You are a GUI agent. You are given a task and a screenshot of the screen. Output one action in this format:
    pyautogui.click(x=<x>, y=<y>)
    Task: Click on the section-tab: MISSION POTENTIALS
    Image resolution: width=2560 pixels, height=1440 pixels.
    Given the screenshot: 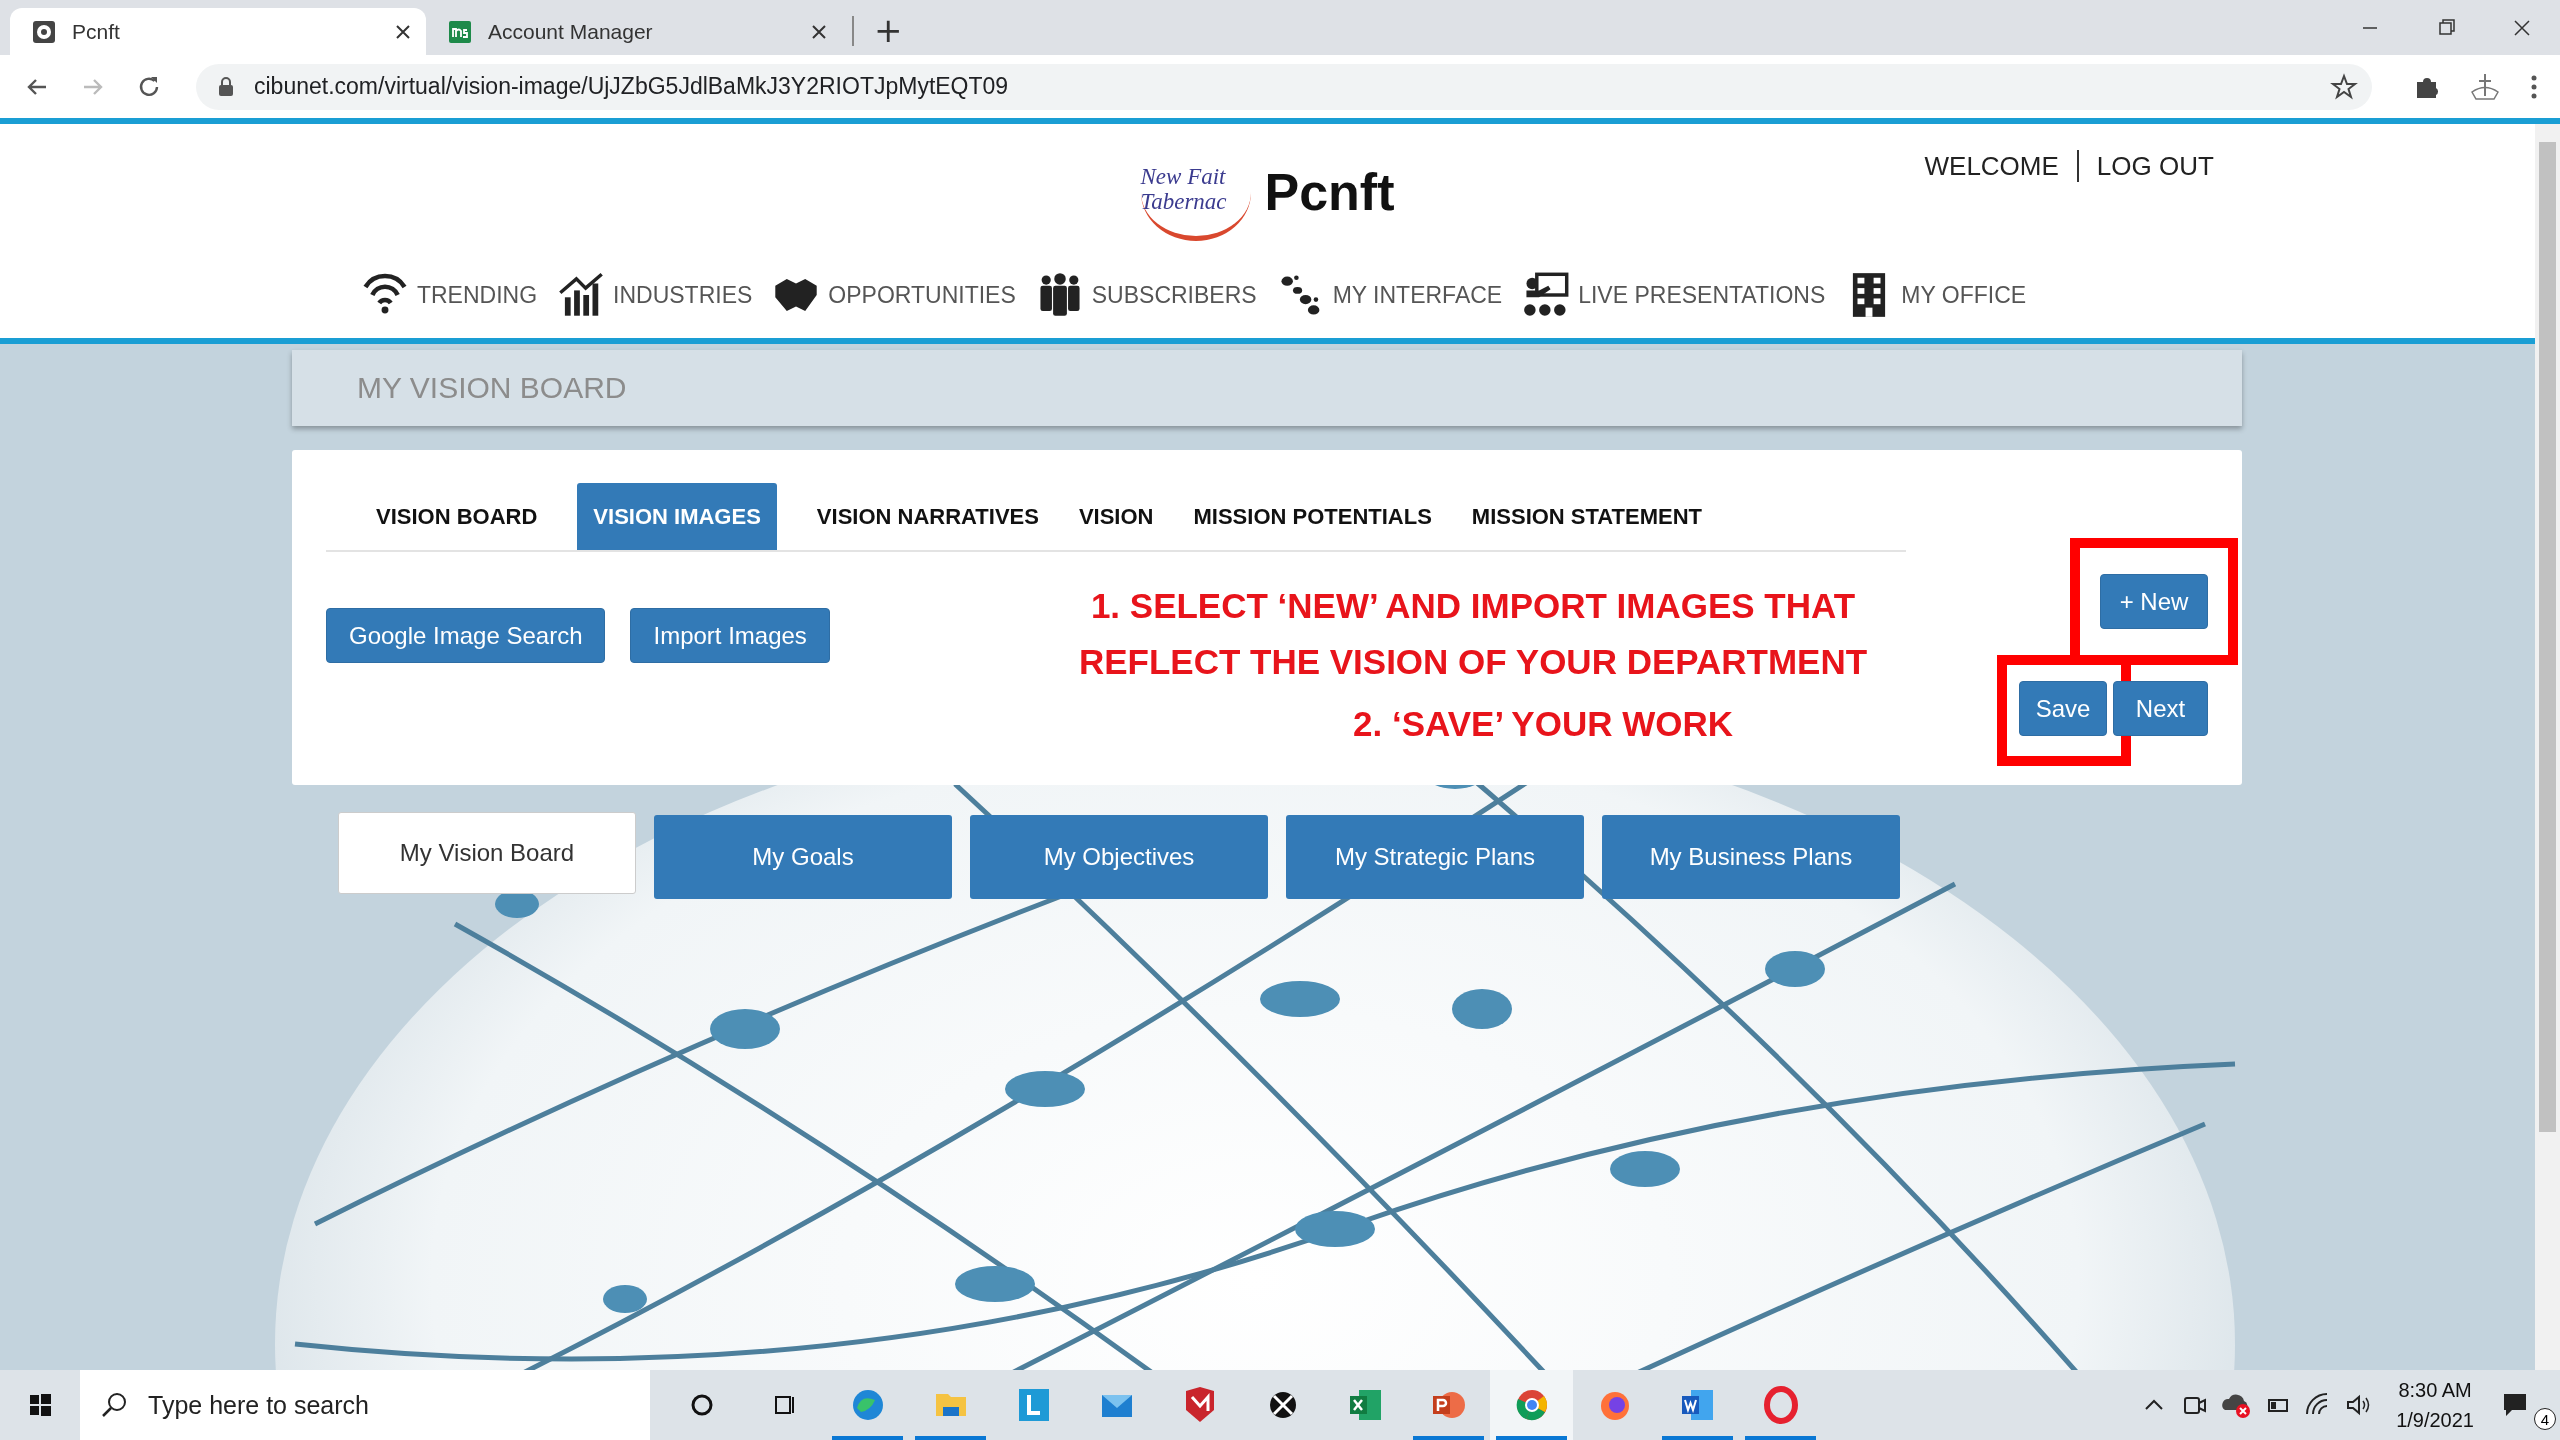 What is the action you would take?
    pyautogui.click(x=1312, y=516)
    